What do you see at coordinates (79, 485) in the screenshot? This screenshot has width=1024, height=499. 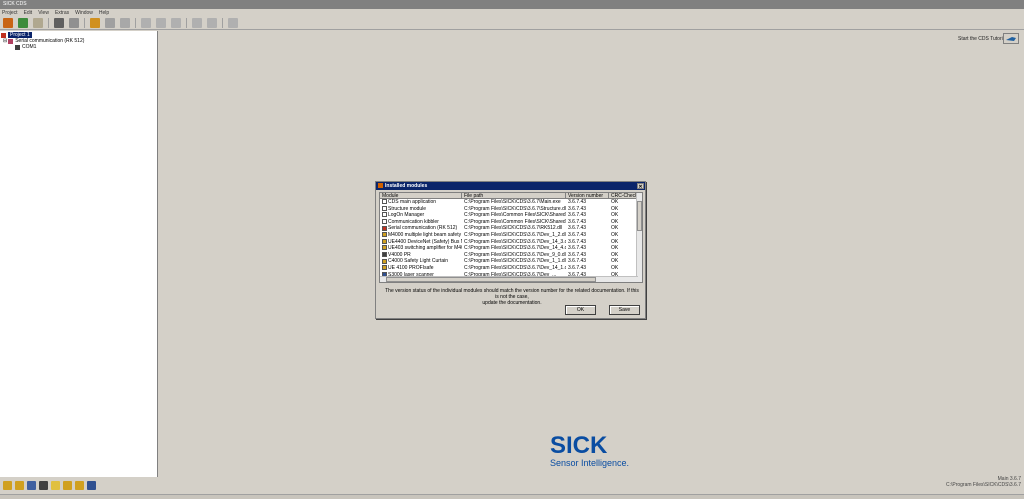 I see `device-ue4100-icon` at bounding box center [79, 485].